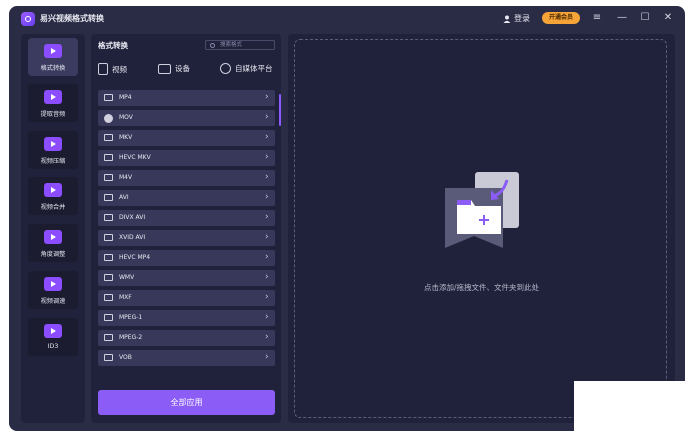  Describe the element at coordinates (507, 19) in the screenshot. I see `user-icon` at that location.